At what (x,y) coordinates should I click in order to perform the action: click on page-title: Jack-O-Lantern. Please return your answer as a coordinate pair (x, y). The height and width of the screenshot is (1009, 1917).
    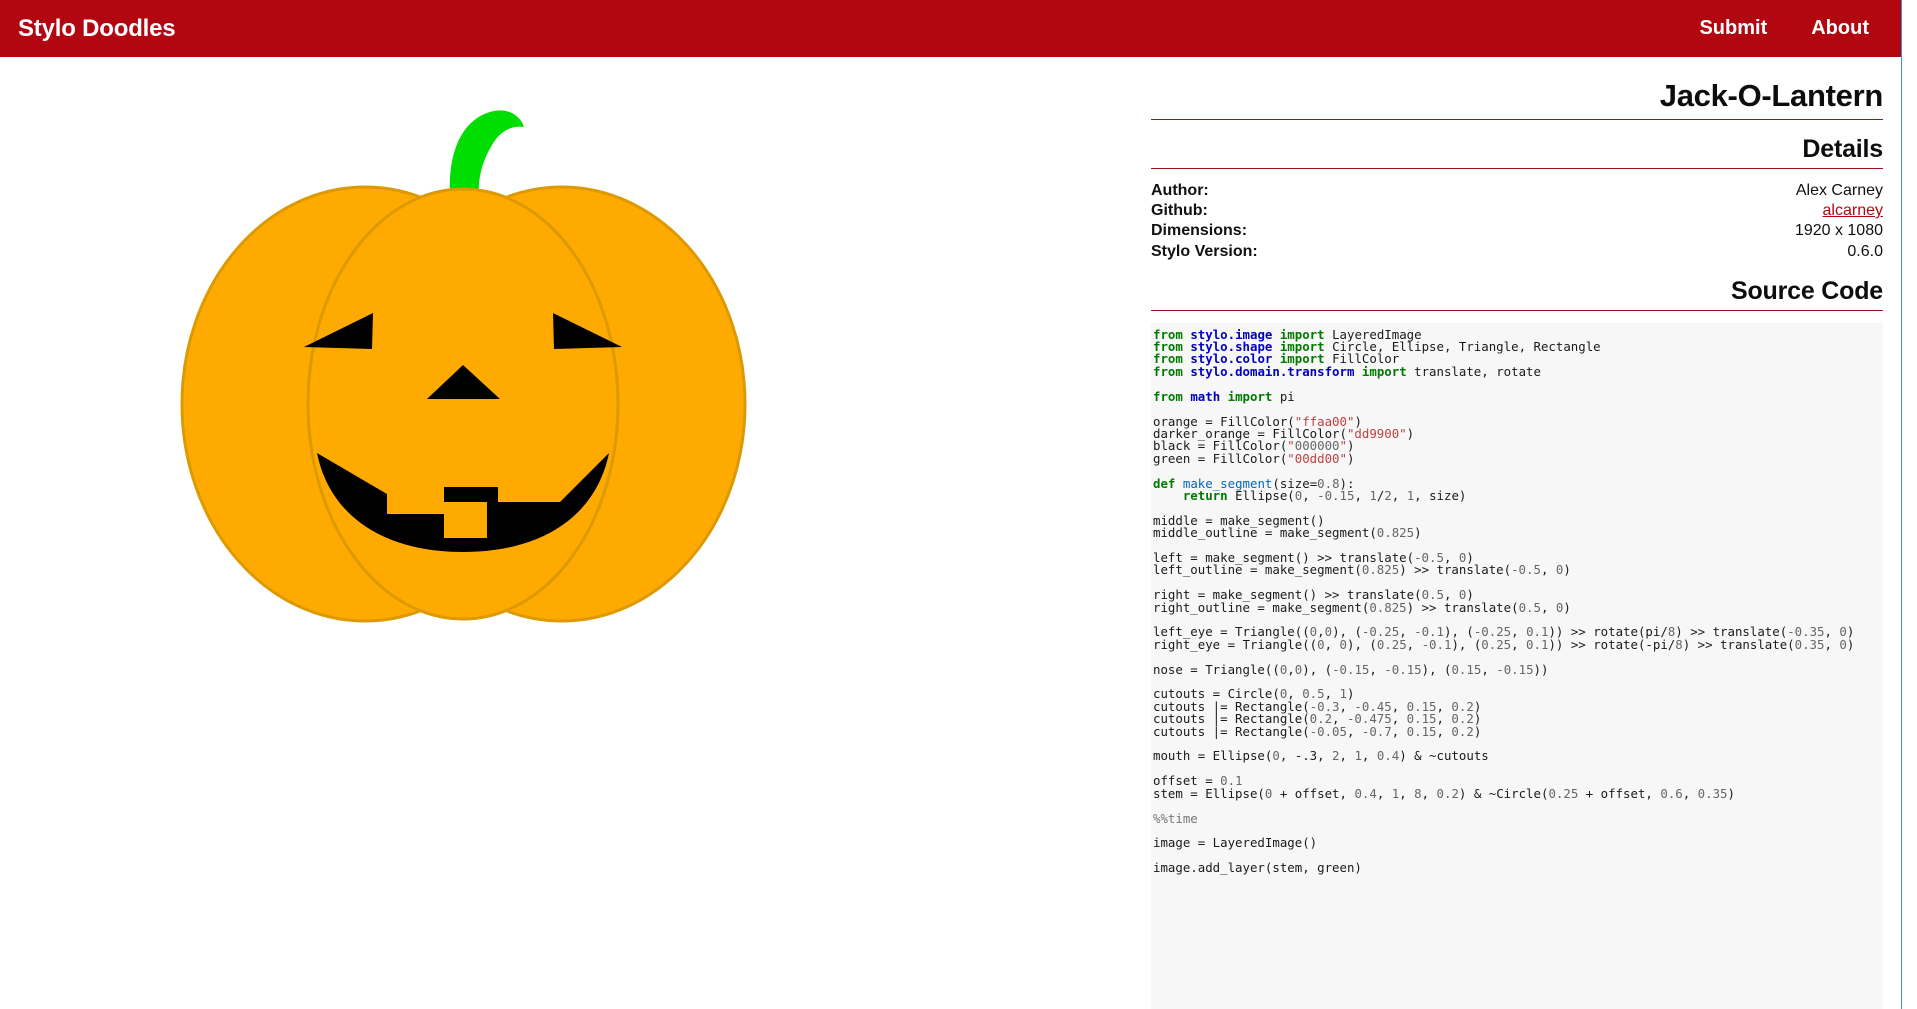
    Looking at the image, I should click on (1771, 95).